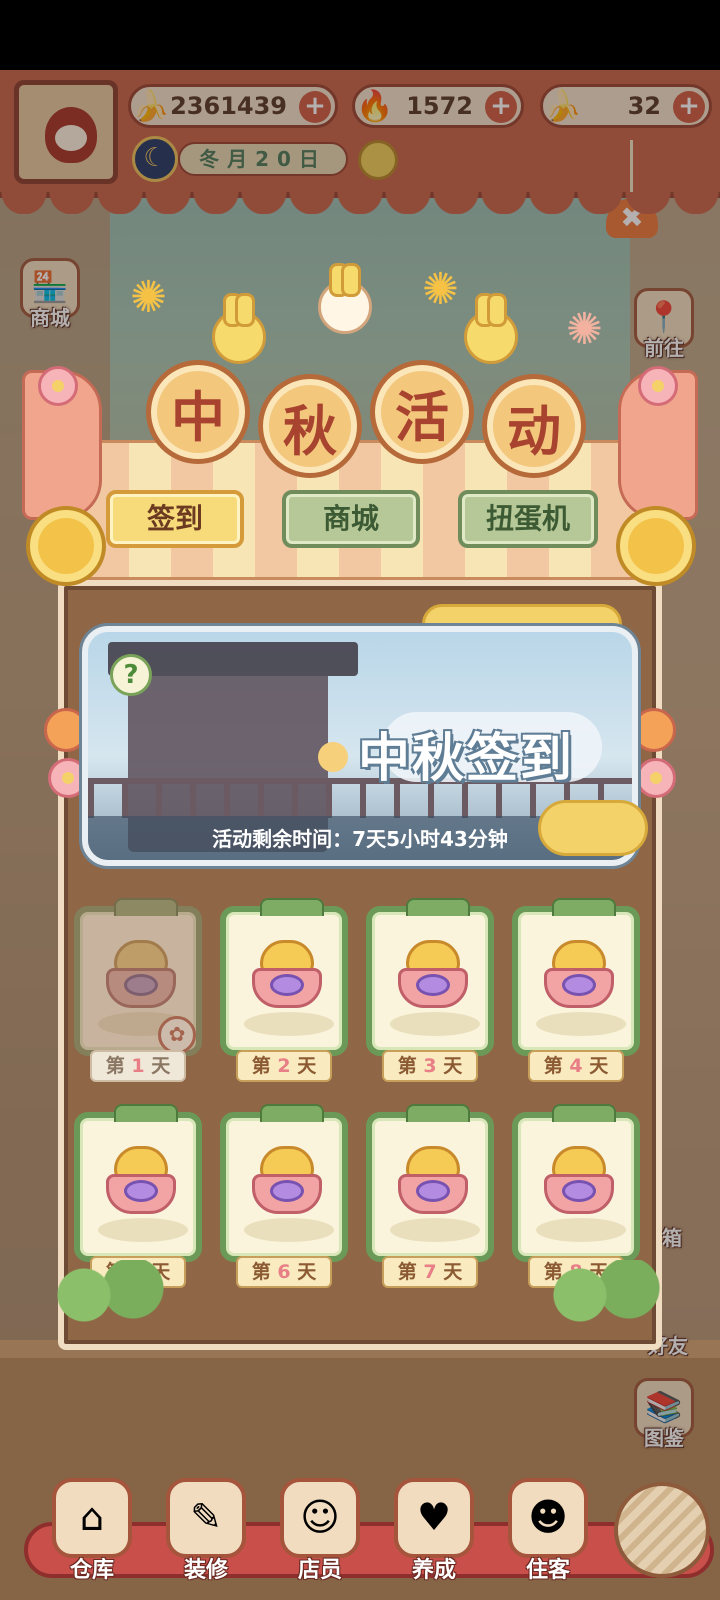 This screenshot has width=720, height=1600. I want to click on nav-warehouse: ⌂ 仓库, so click(92, 1537).